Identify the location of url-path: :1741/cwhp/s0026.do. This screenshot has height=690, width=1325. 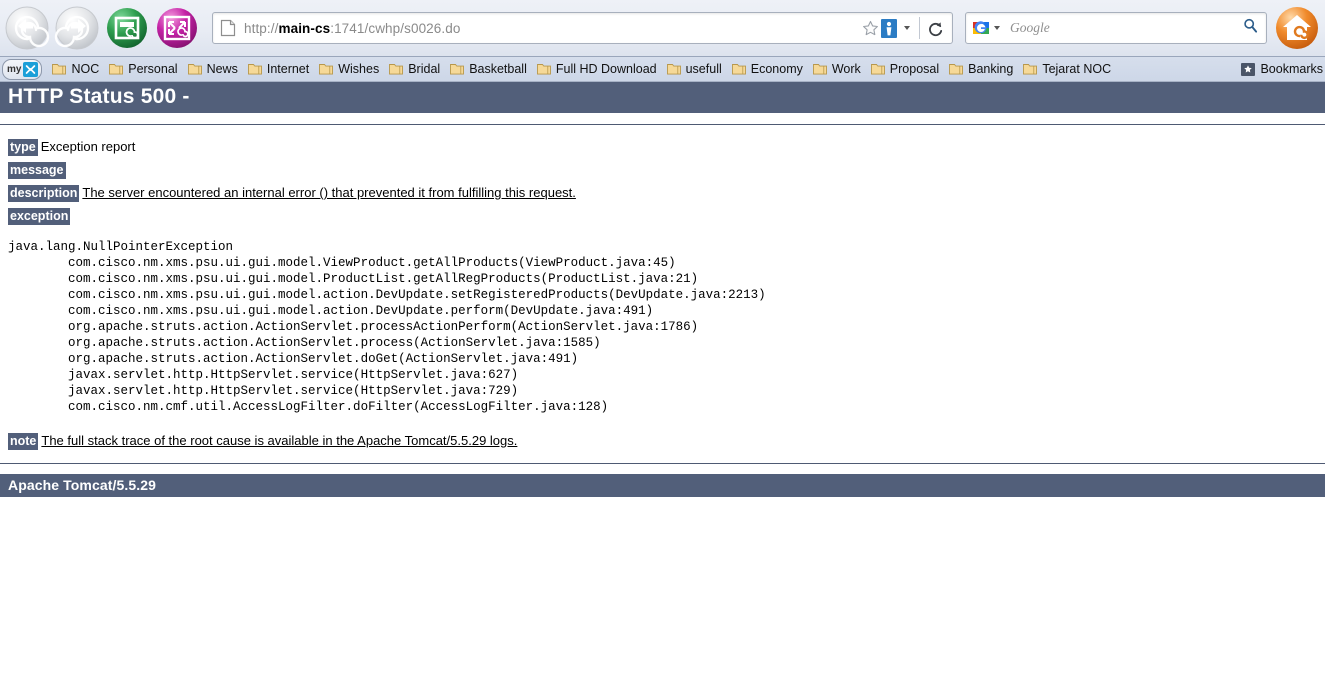
(395, 28).